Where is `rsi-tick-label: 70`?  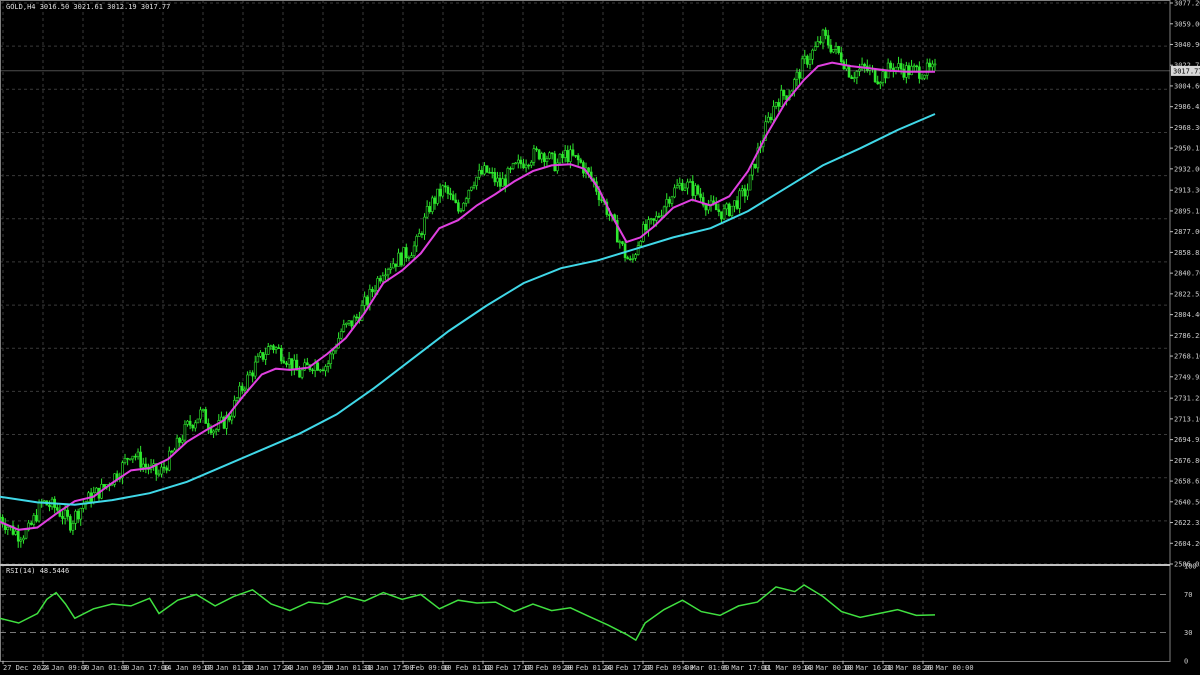
rsi-tick-label: 70 is located at coordinates (1188, 595).